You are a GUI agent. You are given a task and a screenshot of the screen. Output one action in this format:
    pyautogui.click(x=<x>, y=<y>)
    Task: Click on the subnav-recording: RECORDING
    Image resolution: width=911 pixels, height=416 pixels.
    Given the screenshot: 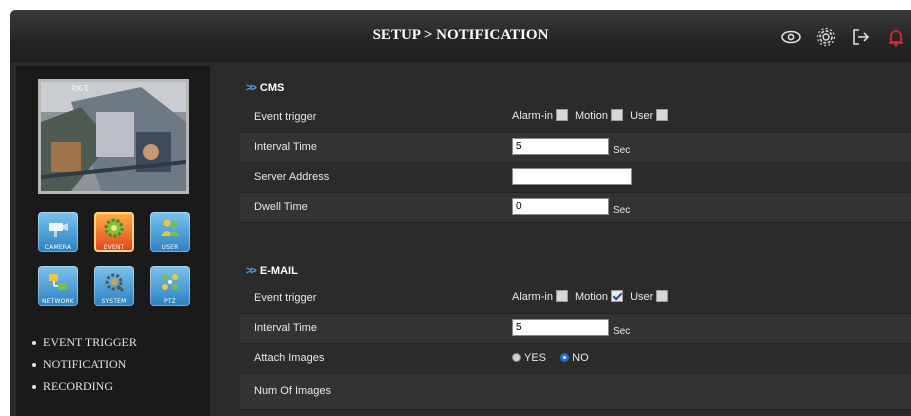 What is the action you would take?
    pyautogui.click(x=72, y=386)
    